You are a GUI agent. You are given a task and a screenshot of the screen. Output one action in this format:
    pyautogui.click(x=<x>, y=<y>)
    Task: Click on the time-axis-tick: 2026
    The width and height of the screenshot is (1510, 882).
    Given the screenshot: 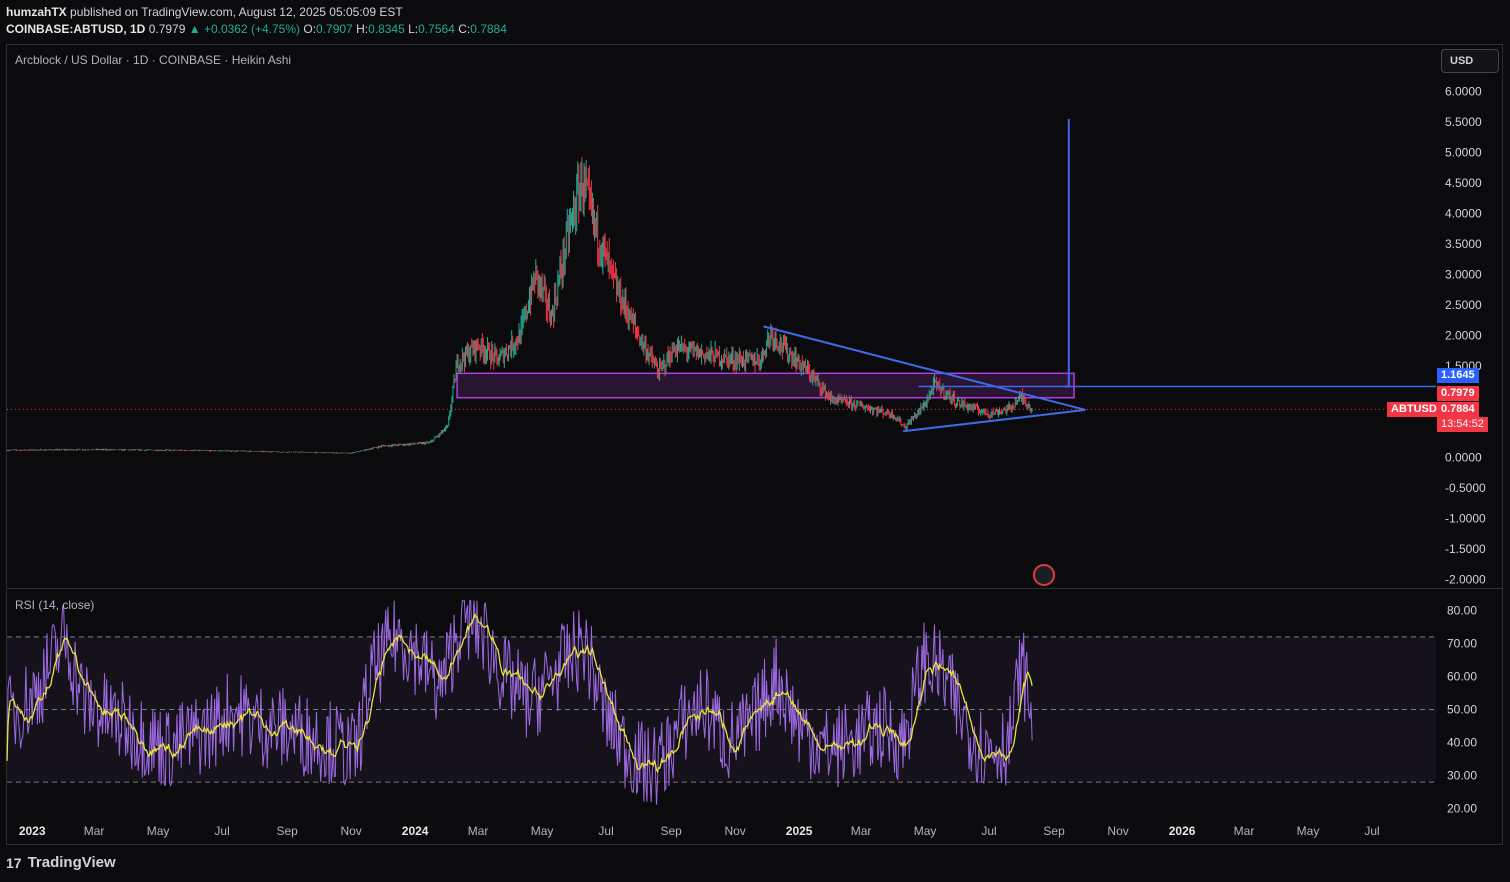 What is the action you would take?
    pyautogui.click(x=1182, y=831)
    